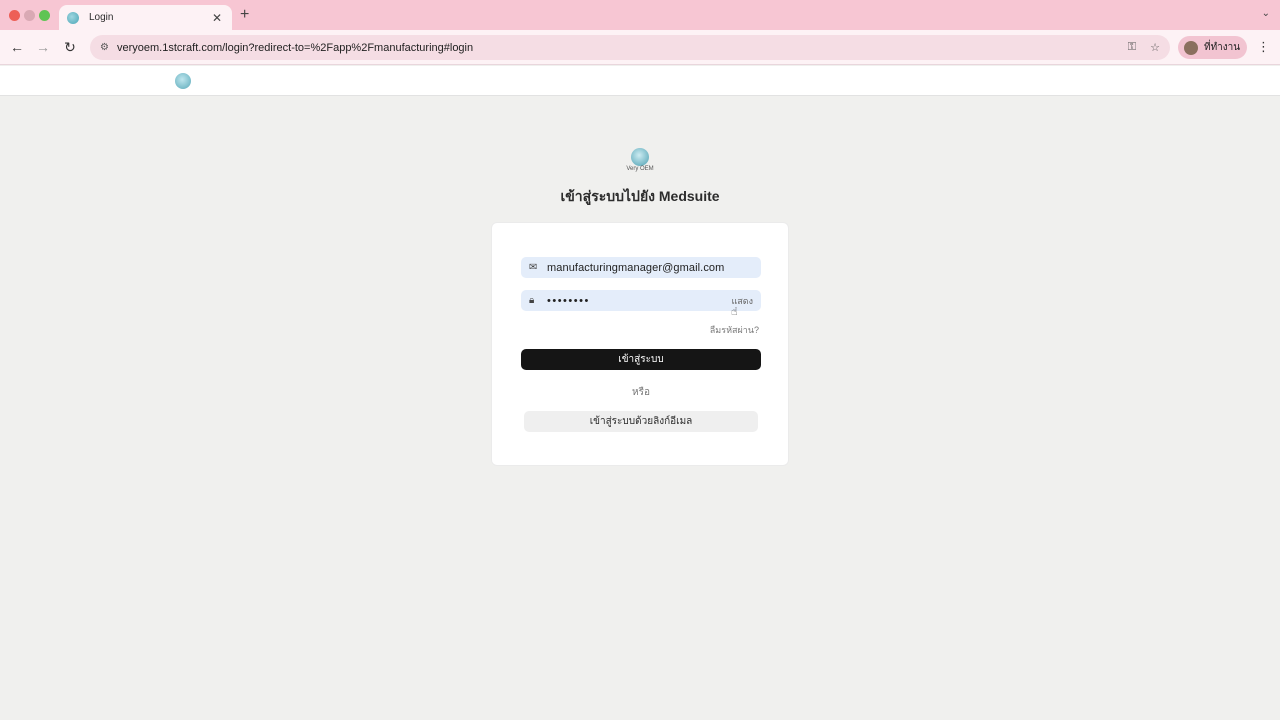 The image size is (1280, 720). I want to click on profile-label: ที่ทำงาน, so click(1222, 47).